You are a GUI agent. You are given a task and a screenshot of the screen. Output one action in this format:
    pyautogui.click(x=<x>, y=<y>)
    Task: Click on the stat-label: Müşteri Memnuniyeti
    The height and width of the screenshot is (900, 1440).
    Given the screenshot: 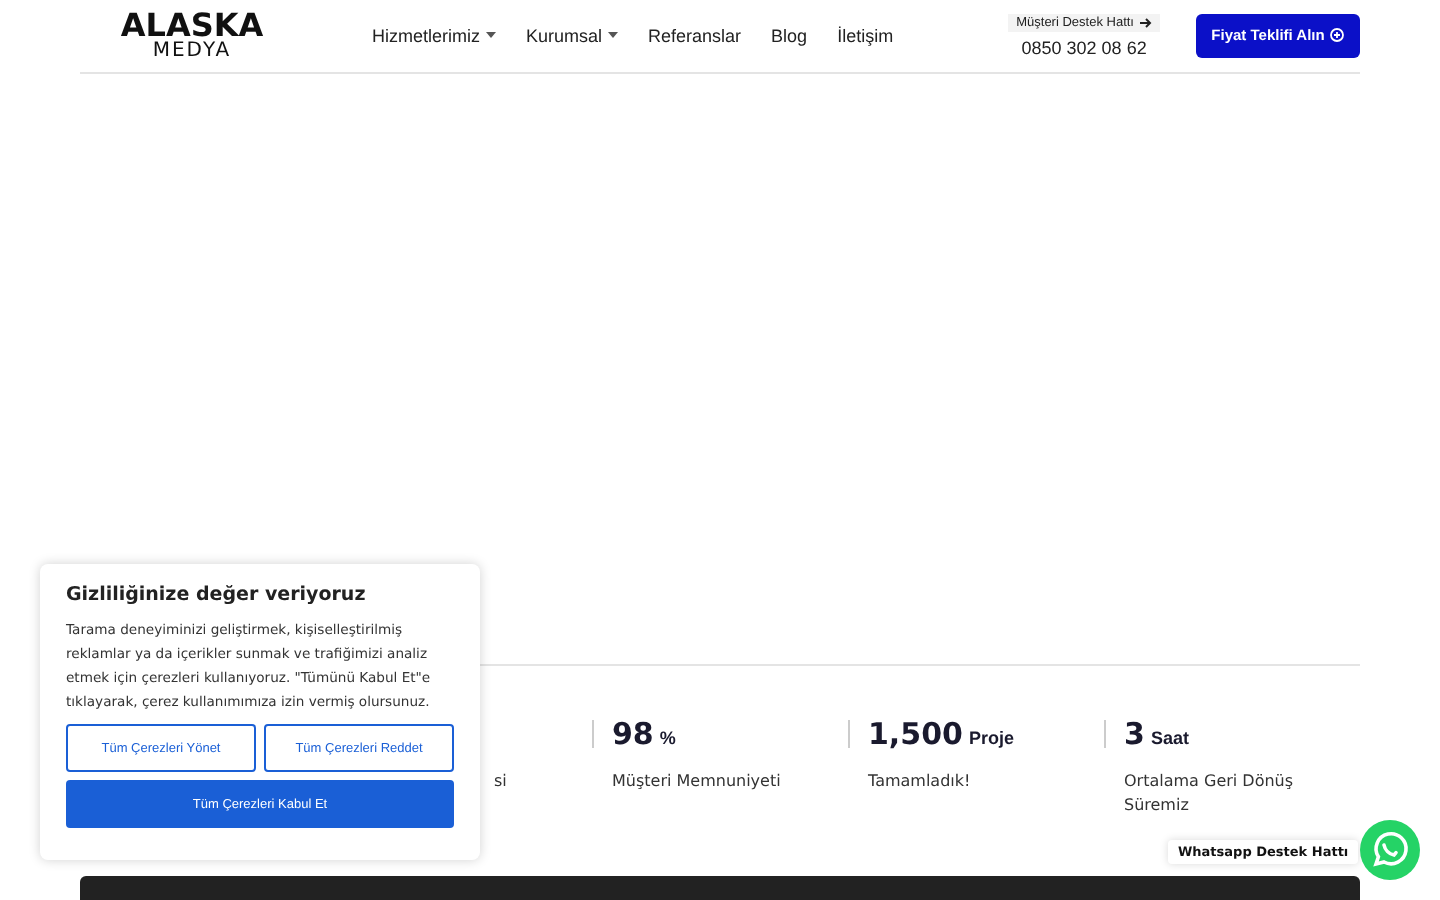 What is the action you would take?
    pyautogui.click(x=697, y=782)
    